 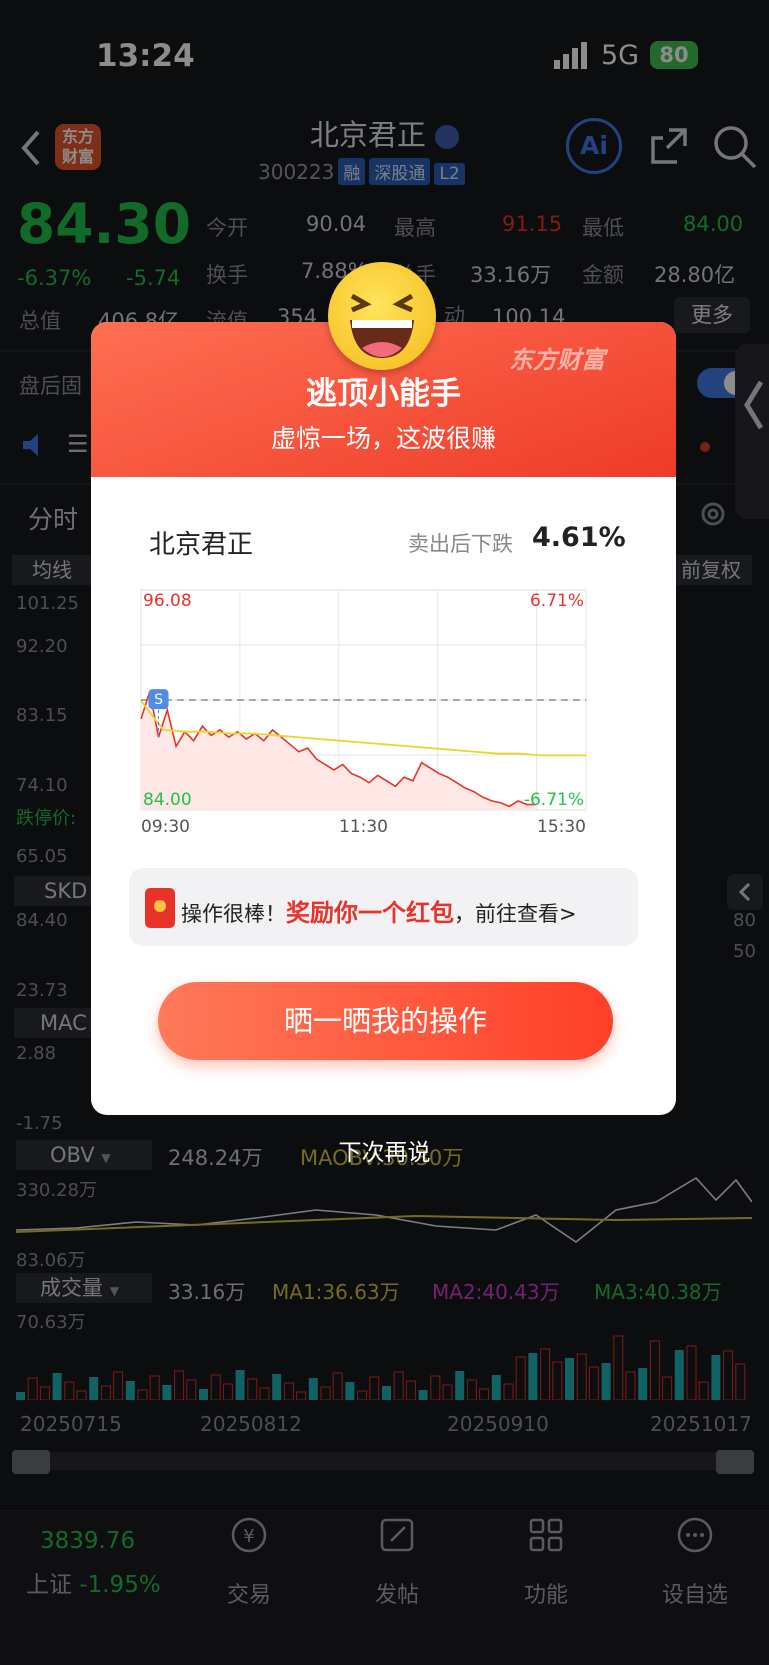 I want to click on modal-subtitle: 虚惊一场，这波很赚, so click(x=383, y=438).